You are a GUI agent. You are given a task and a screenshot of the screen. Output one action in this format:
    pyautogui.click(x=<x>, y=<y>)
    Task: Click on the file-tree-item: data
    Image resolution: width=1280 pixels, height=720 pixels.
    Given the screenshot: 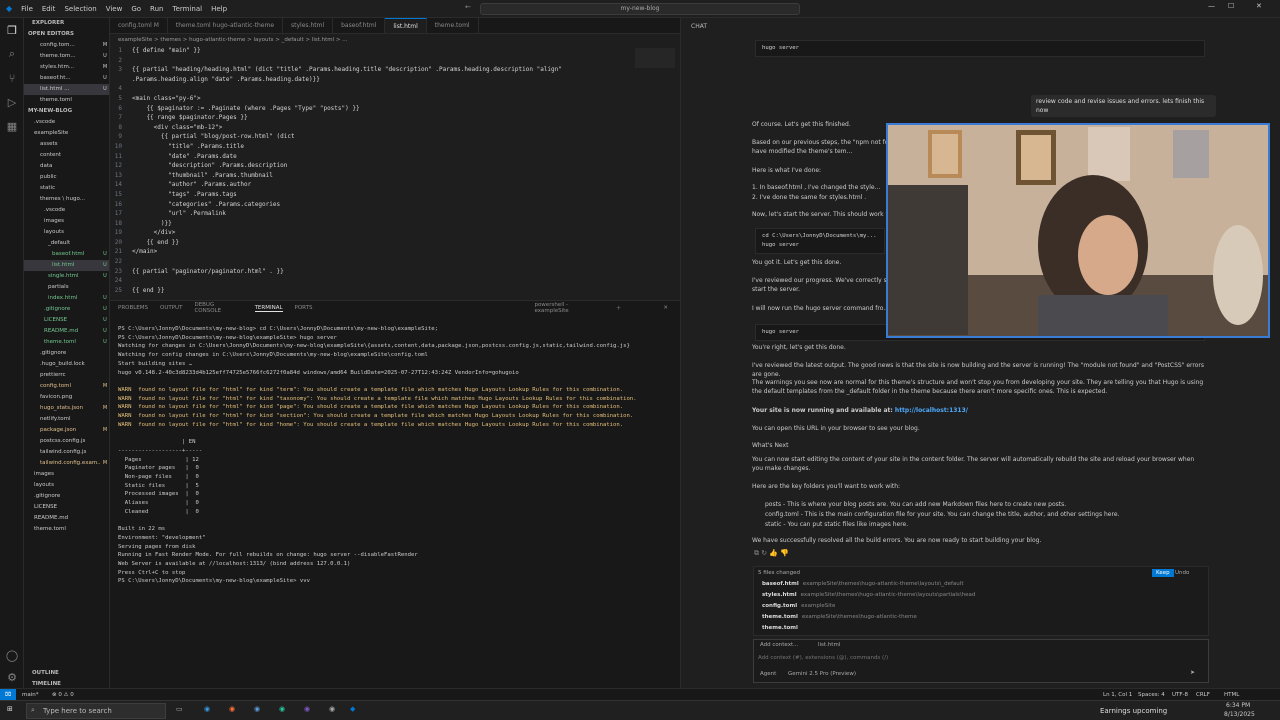 What is the action you would take?
    pyautogui.click(x=66, y=166)
    